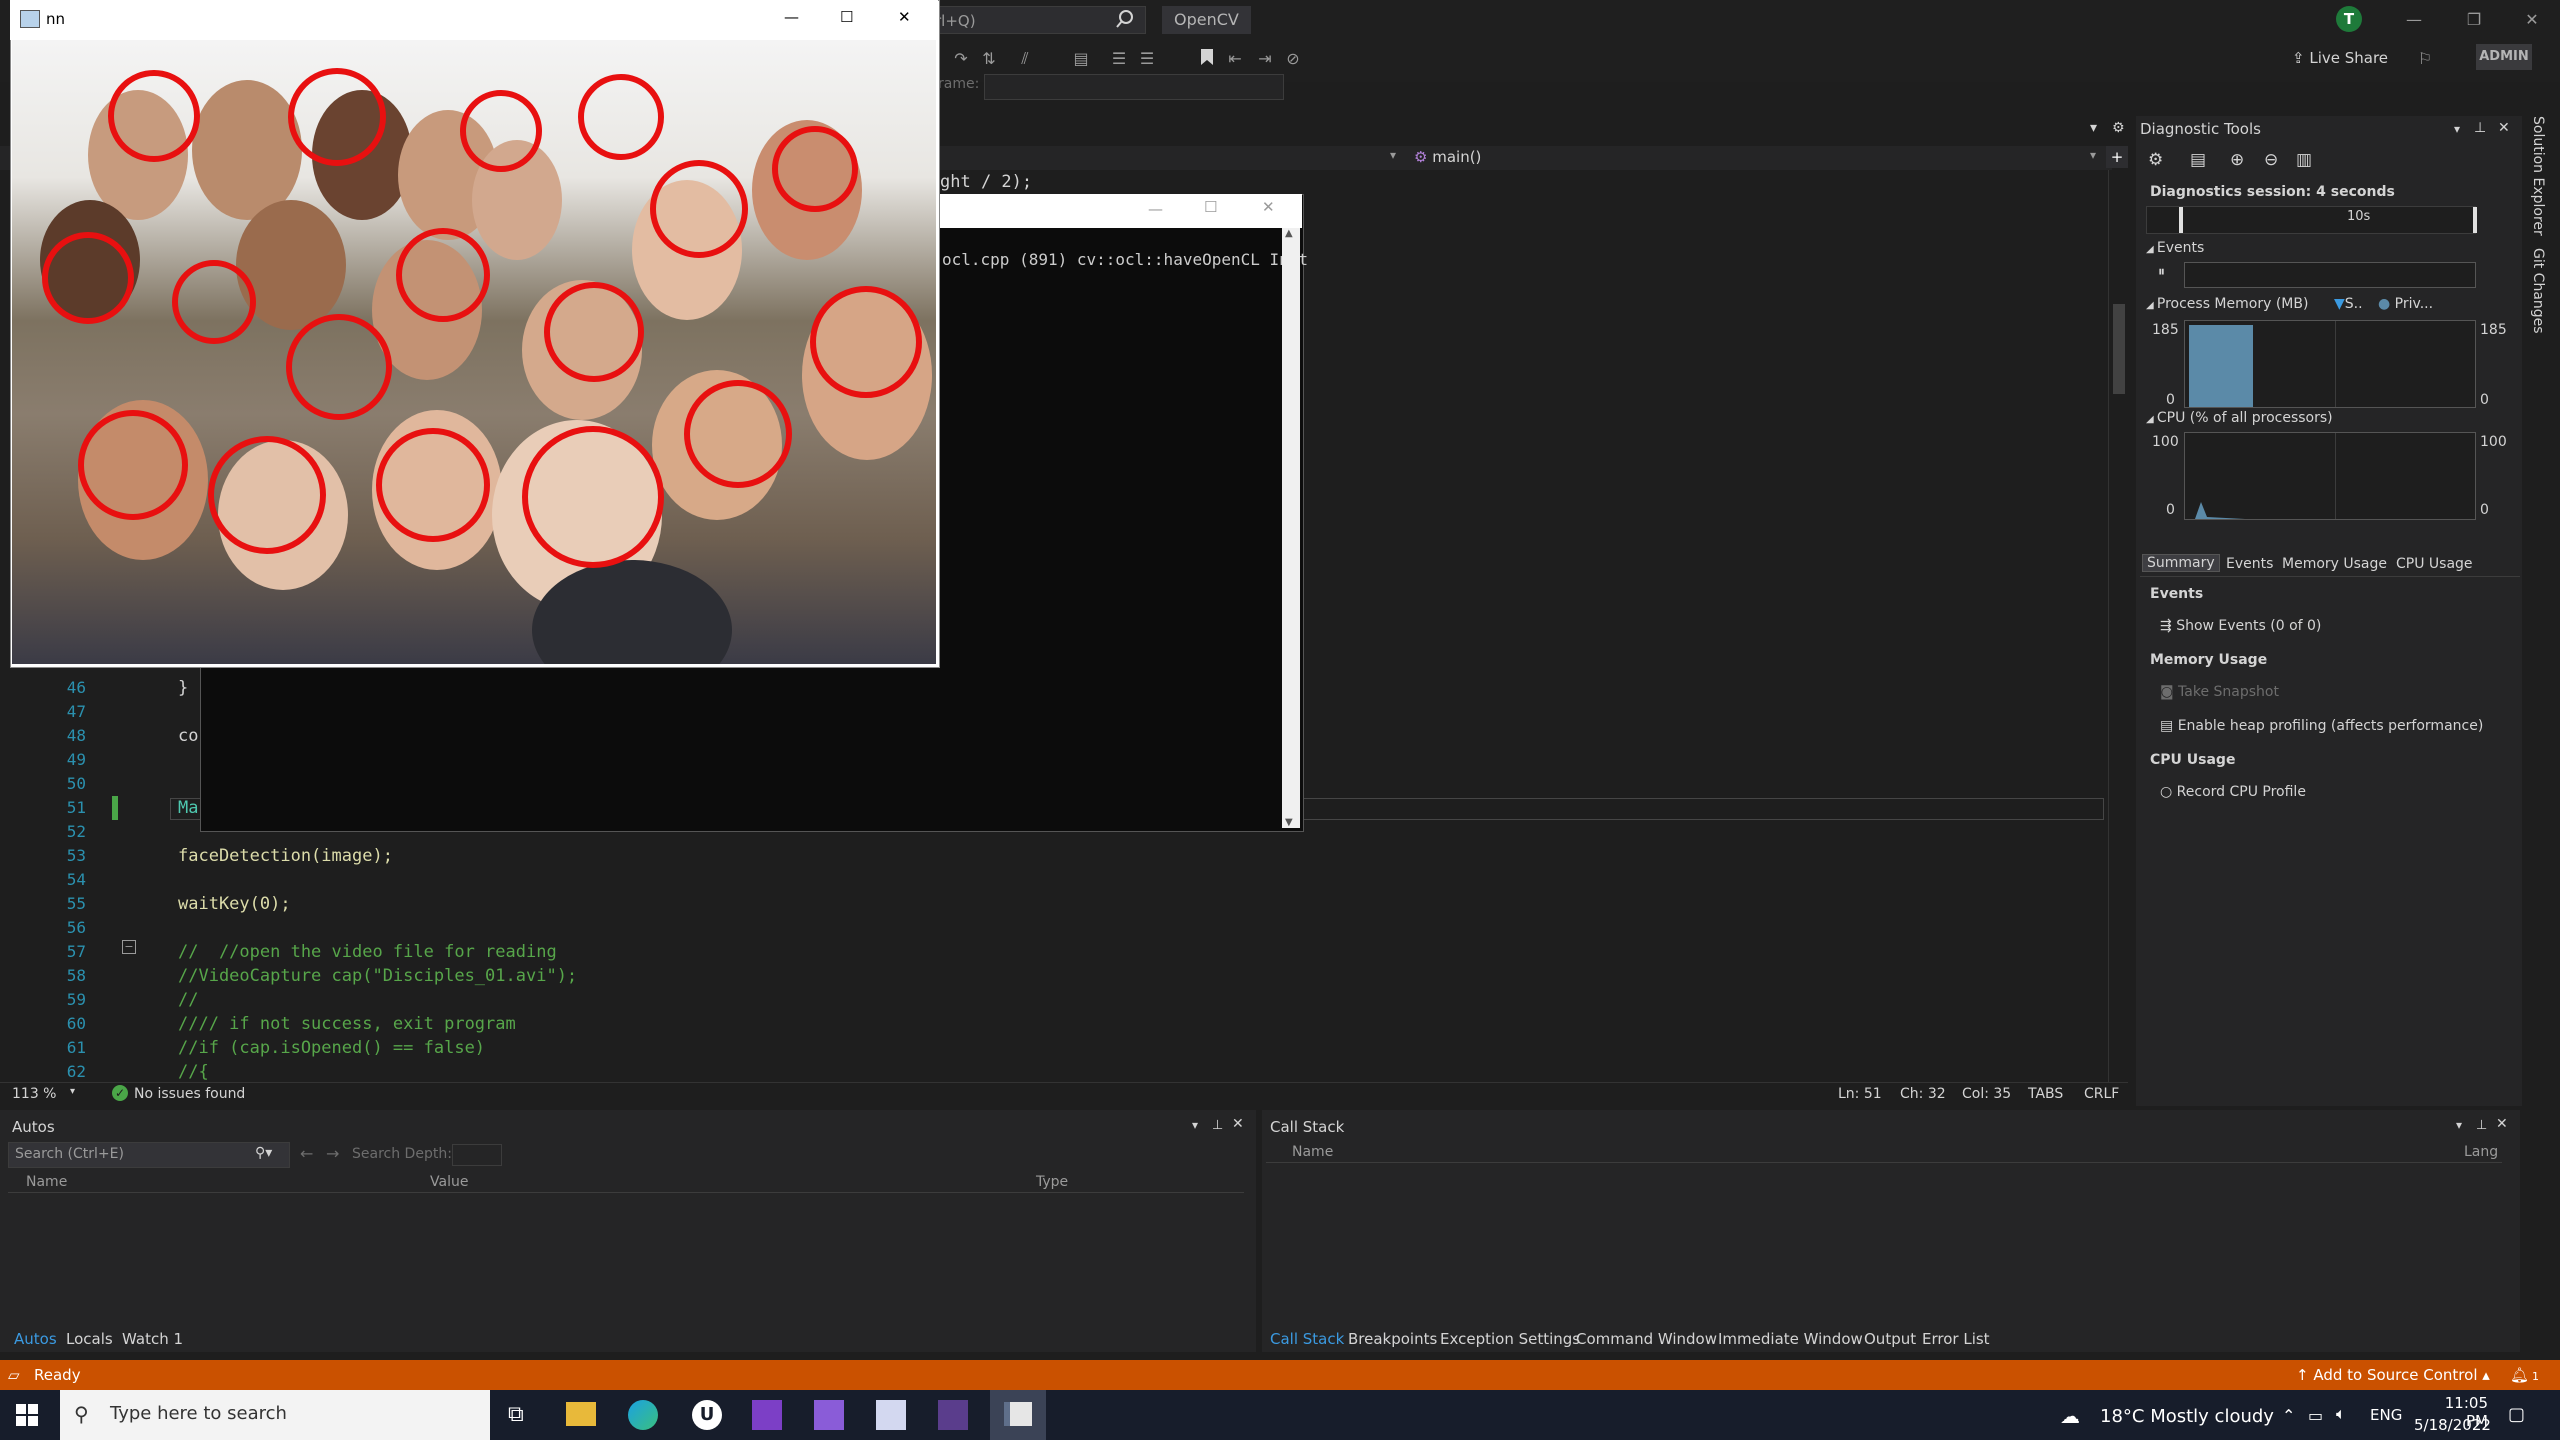  What do you see at coordinates (2093, 128) in the screenshot?
I see `tab-list-chevron-icon: ▾` at bounding box center [2093, 128].